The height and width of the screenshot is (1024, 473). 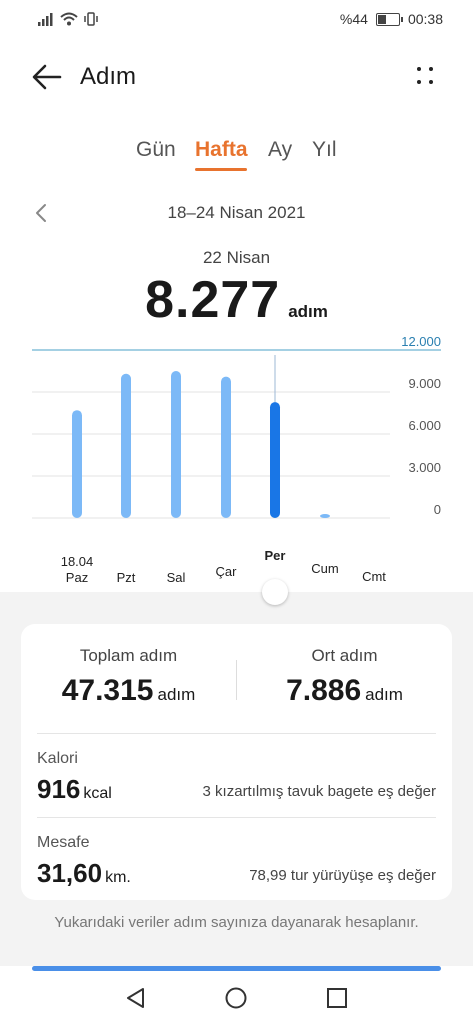 What do you see at coordinates (77, 561) in the screenshot?
I see `first-date-label: 18.04` at bounding box center [77, 561].